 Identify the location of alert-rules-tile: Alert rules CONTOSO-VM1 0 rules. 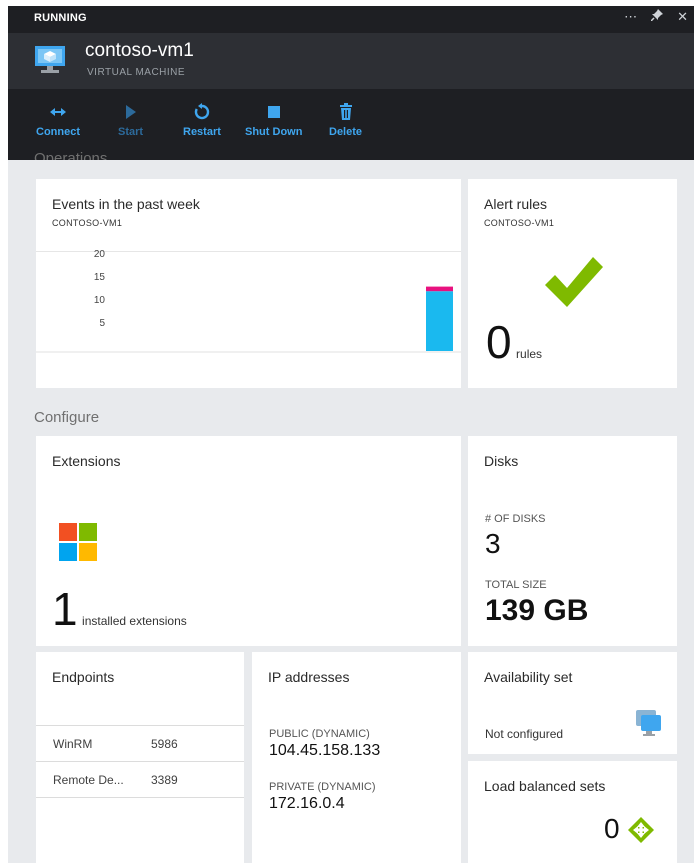
(572, 283).